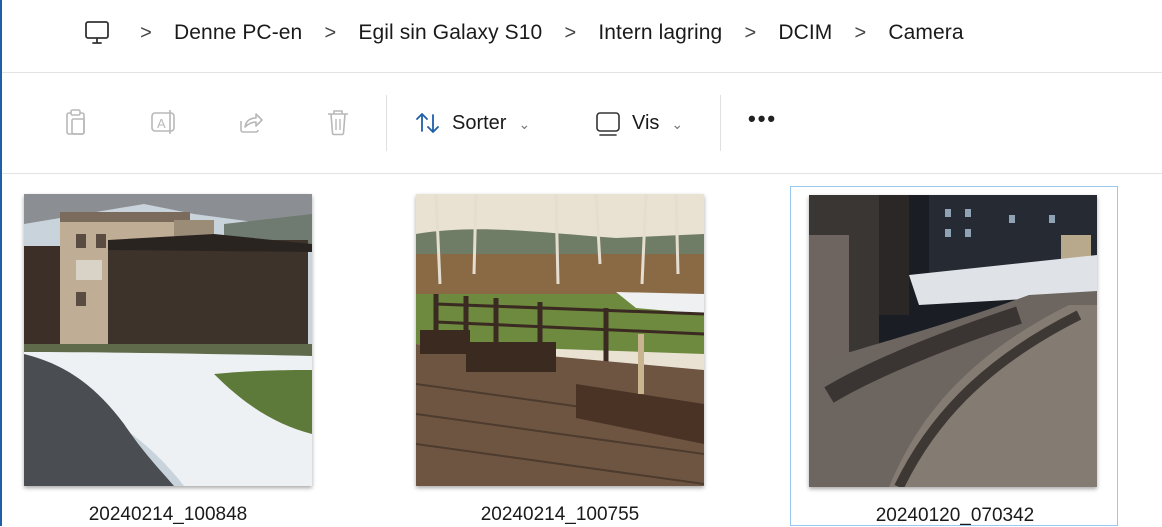  Describe the element at coordinates (762, 119) in the screenshot. I see `more-options-button: •••` at that location.